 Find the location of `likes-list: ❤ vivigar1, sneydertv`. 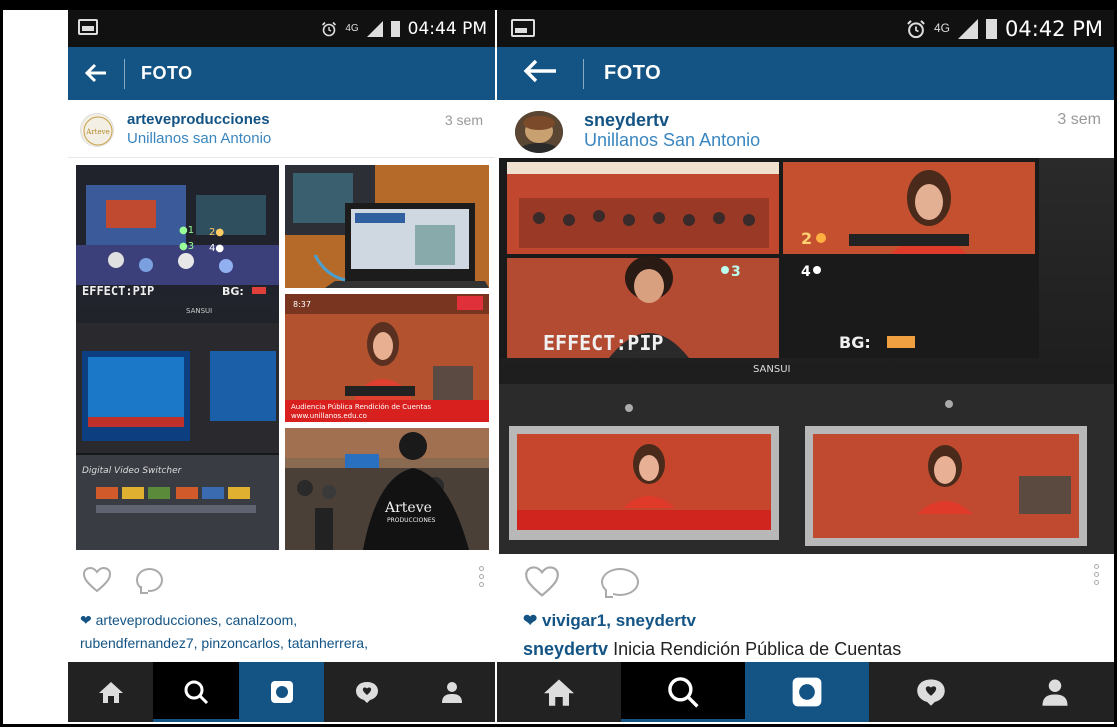

likes-list: ❤ vivigar1, sneydertv is located at coordinates (609, 621).